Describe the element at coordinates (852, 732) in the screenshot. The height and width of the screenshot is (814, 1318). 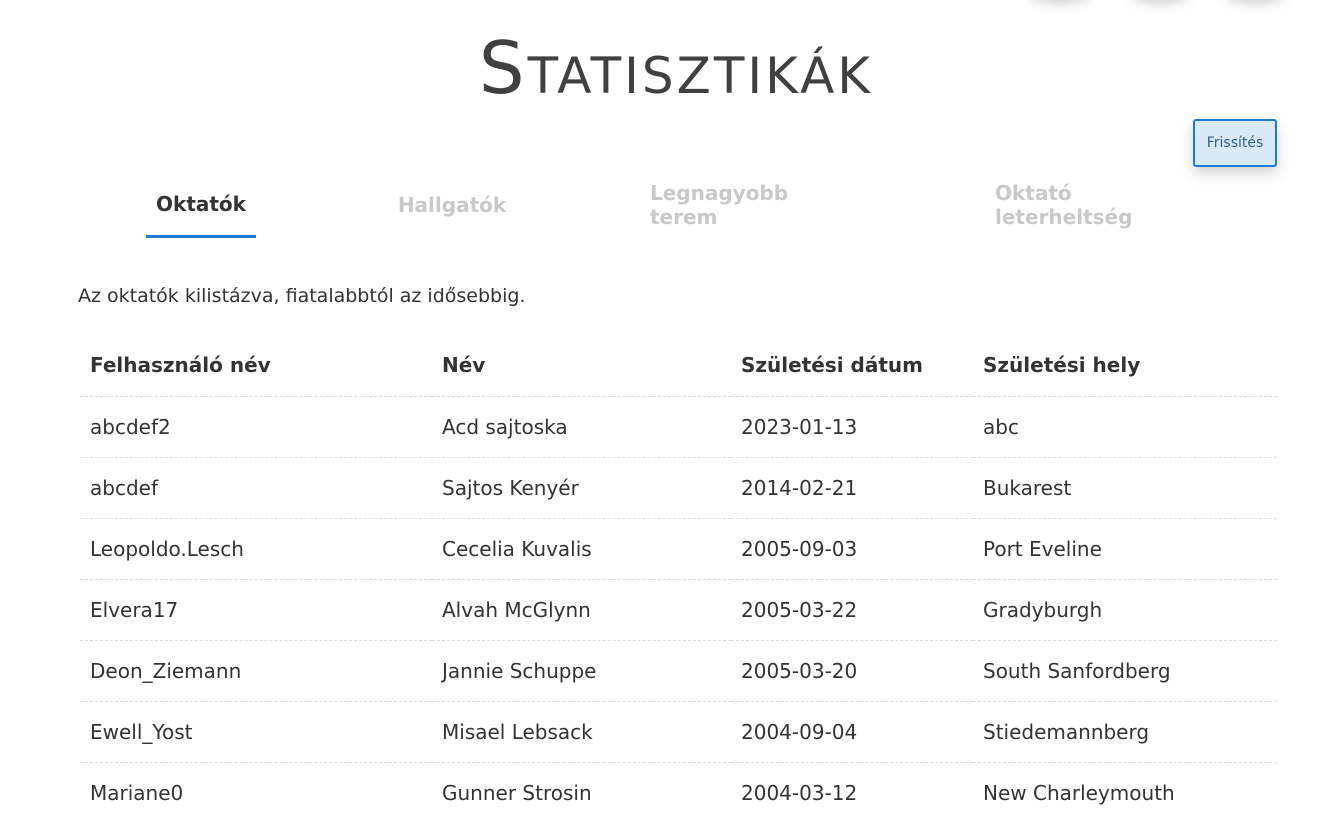
I see `cell-birth-date: 2004-09-04` at that location.